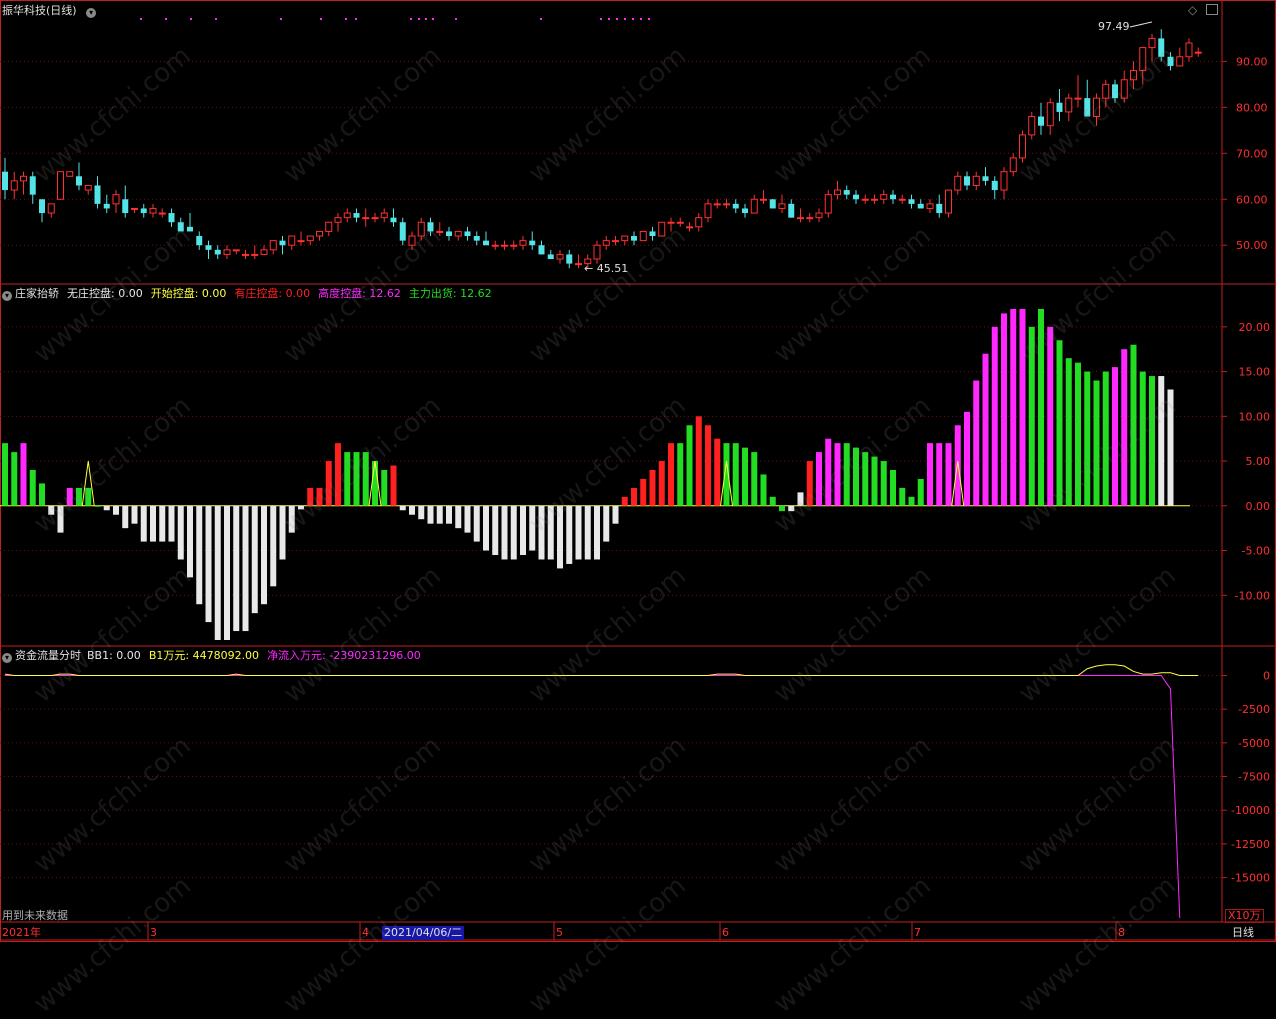  Describe the element at coordinates (1212, 9) in the screenshot. I see `window-toggle-icon` at that location.